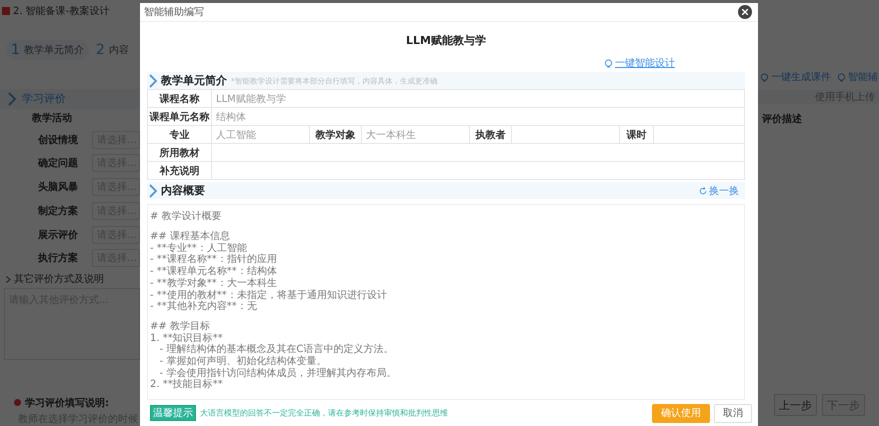  What do you see at coordinates (214, 260) in the screenshot?
I see `content-line: - **课程名称**：指针的应用` at bounding box center [214, 260].